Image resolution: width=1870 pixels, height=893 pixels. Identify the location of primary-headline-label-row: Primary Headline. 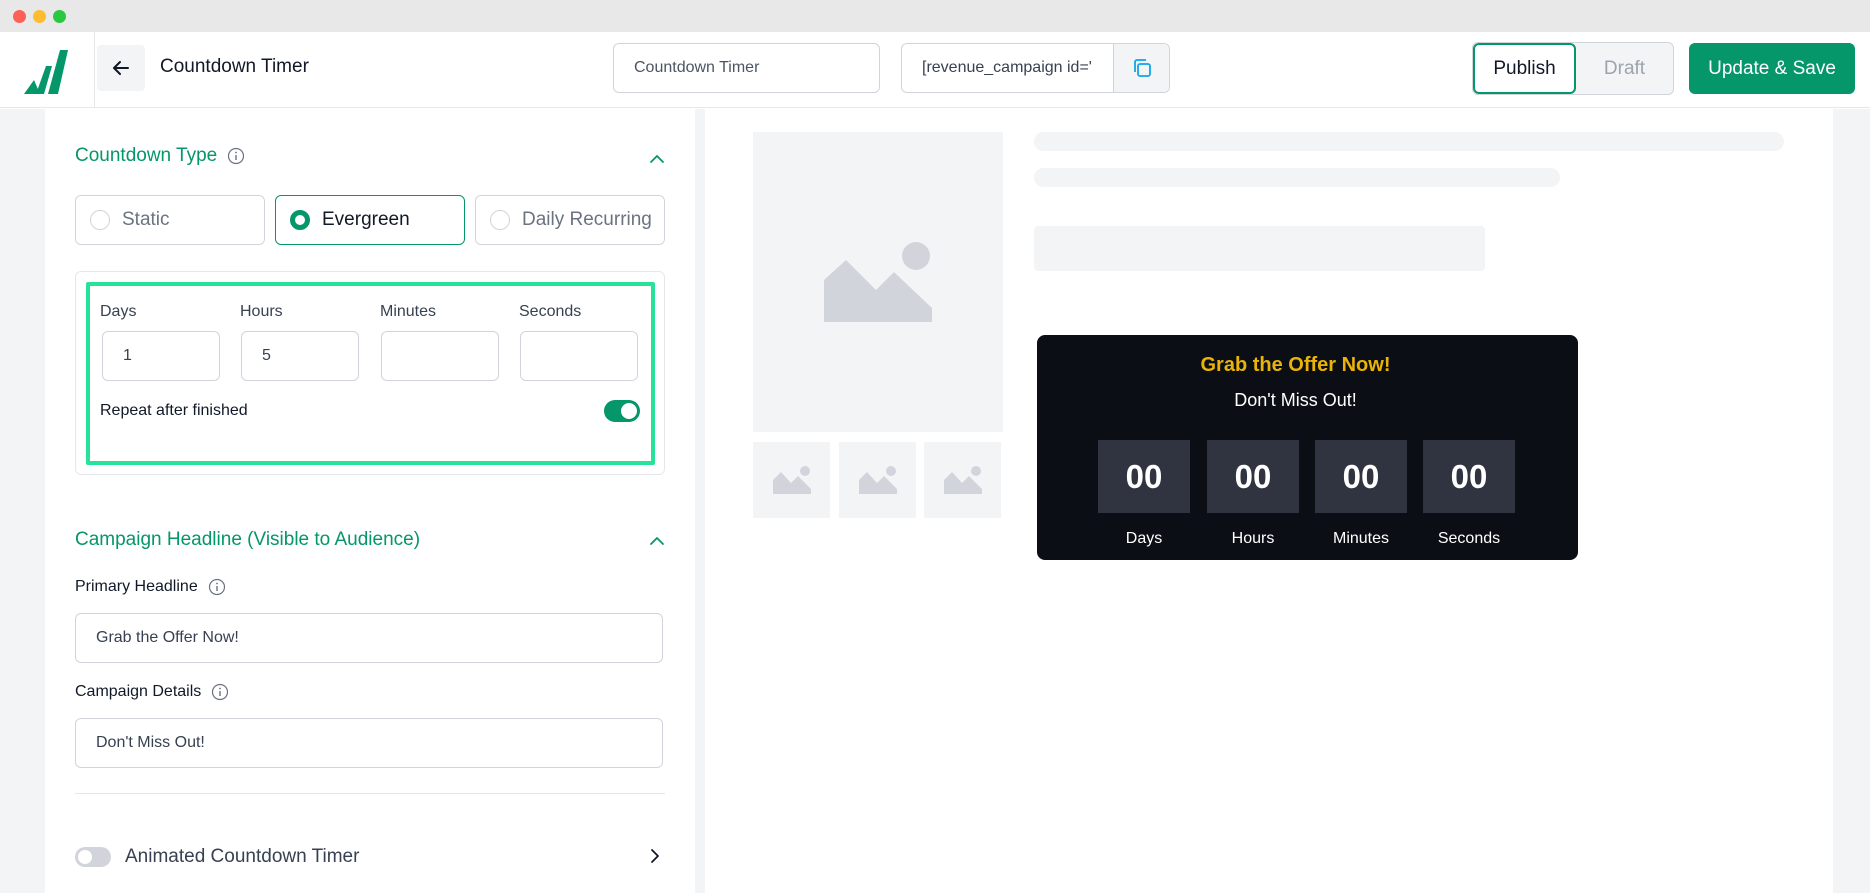
(150, 587).